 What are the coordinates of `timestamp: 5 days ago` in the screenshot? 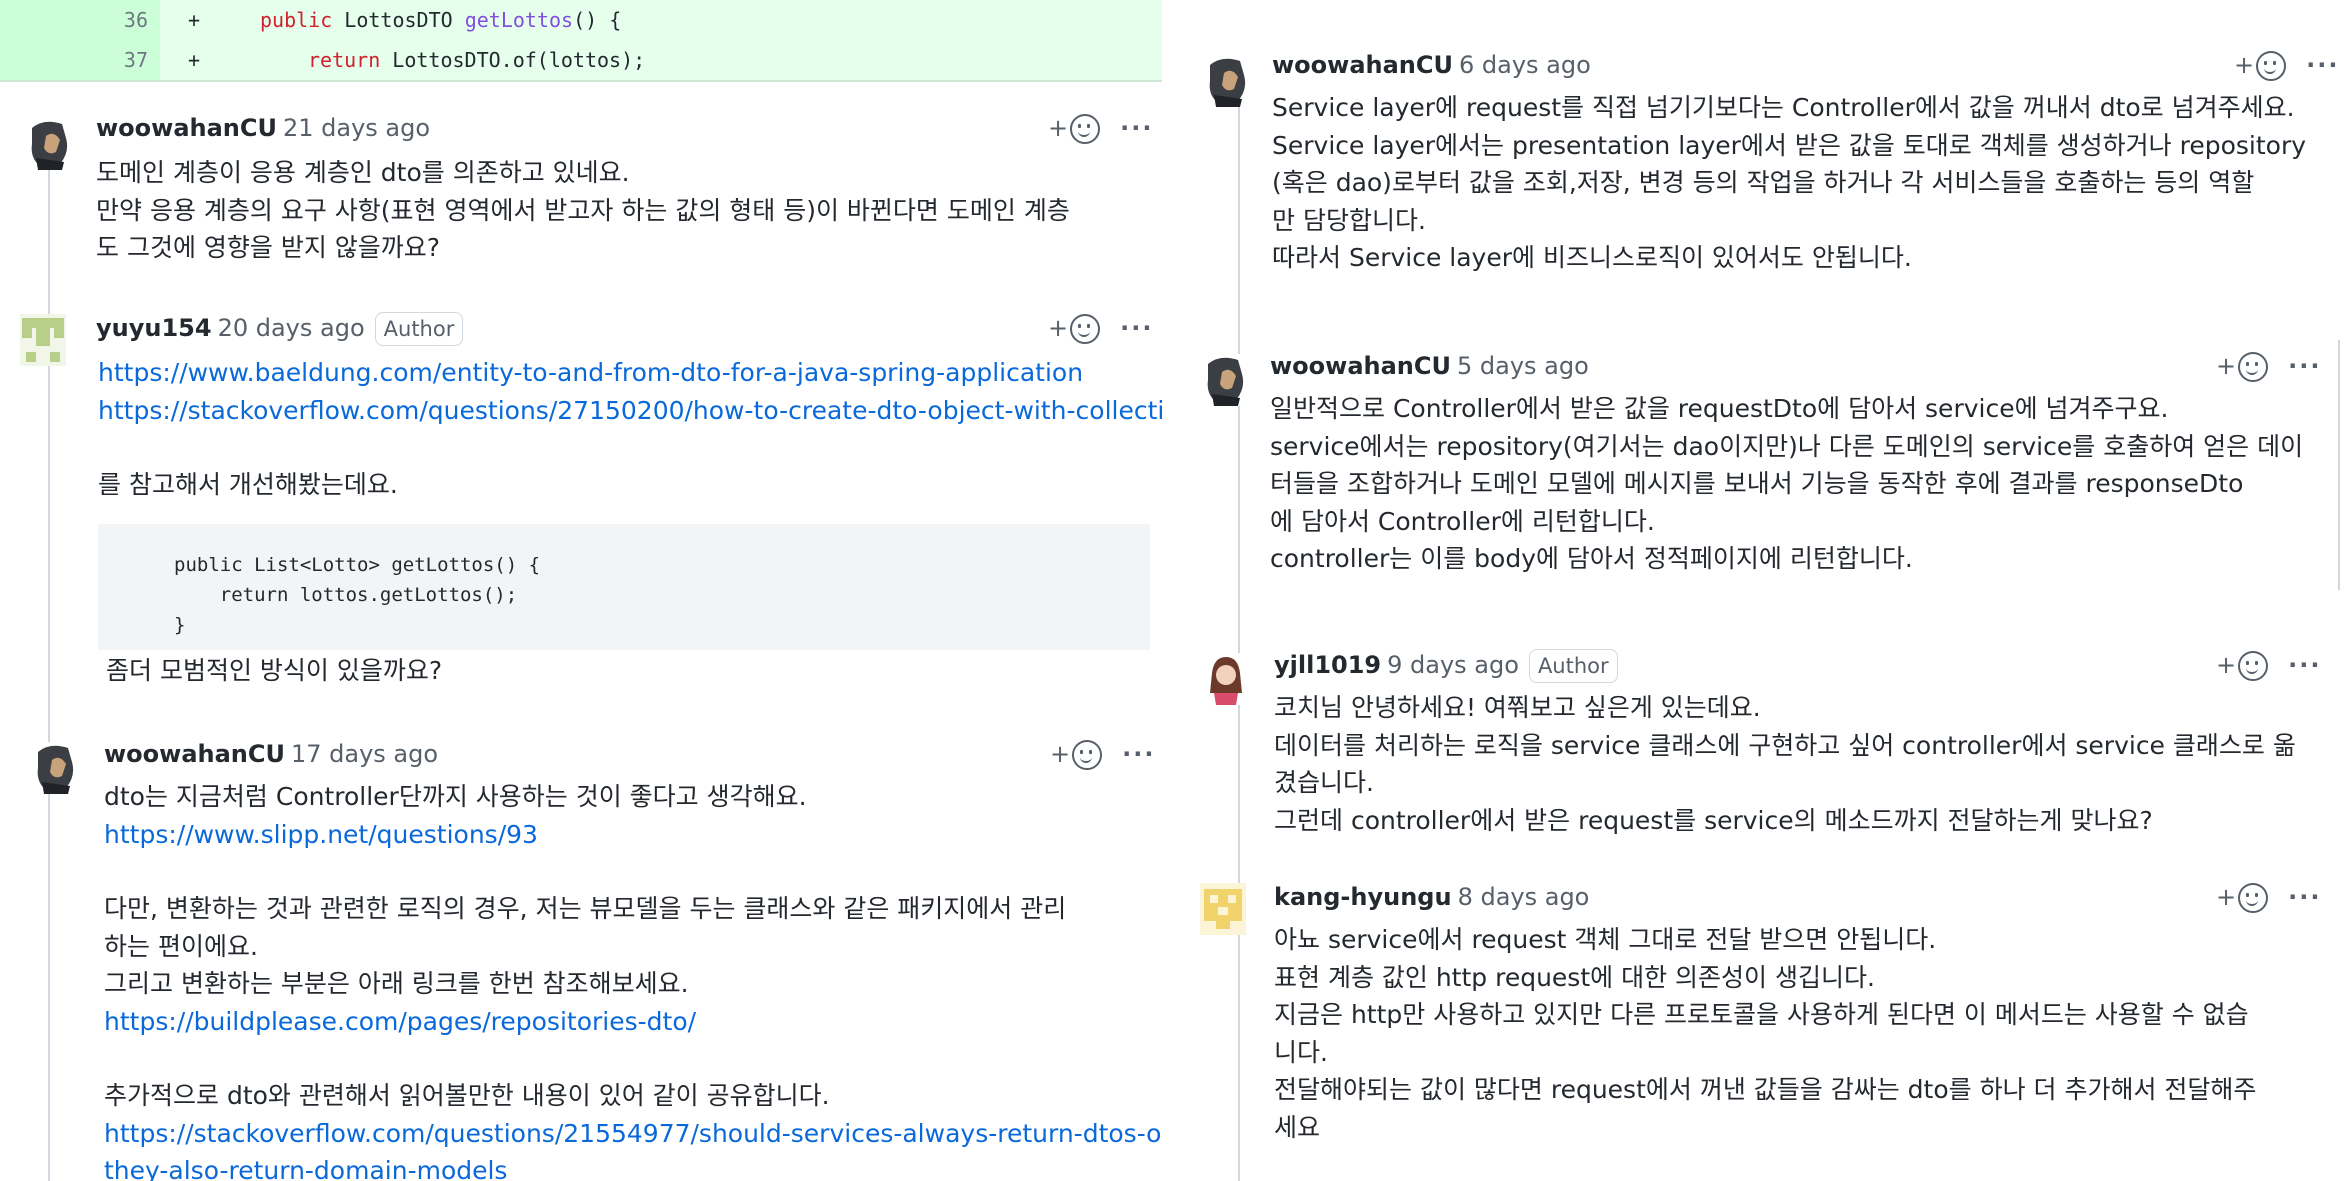 It's located at (1523, 366).